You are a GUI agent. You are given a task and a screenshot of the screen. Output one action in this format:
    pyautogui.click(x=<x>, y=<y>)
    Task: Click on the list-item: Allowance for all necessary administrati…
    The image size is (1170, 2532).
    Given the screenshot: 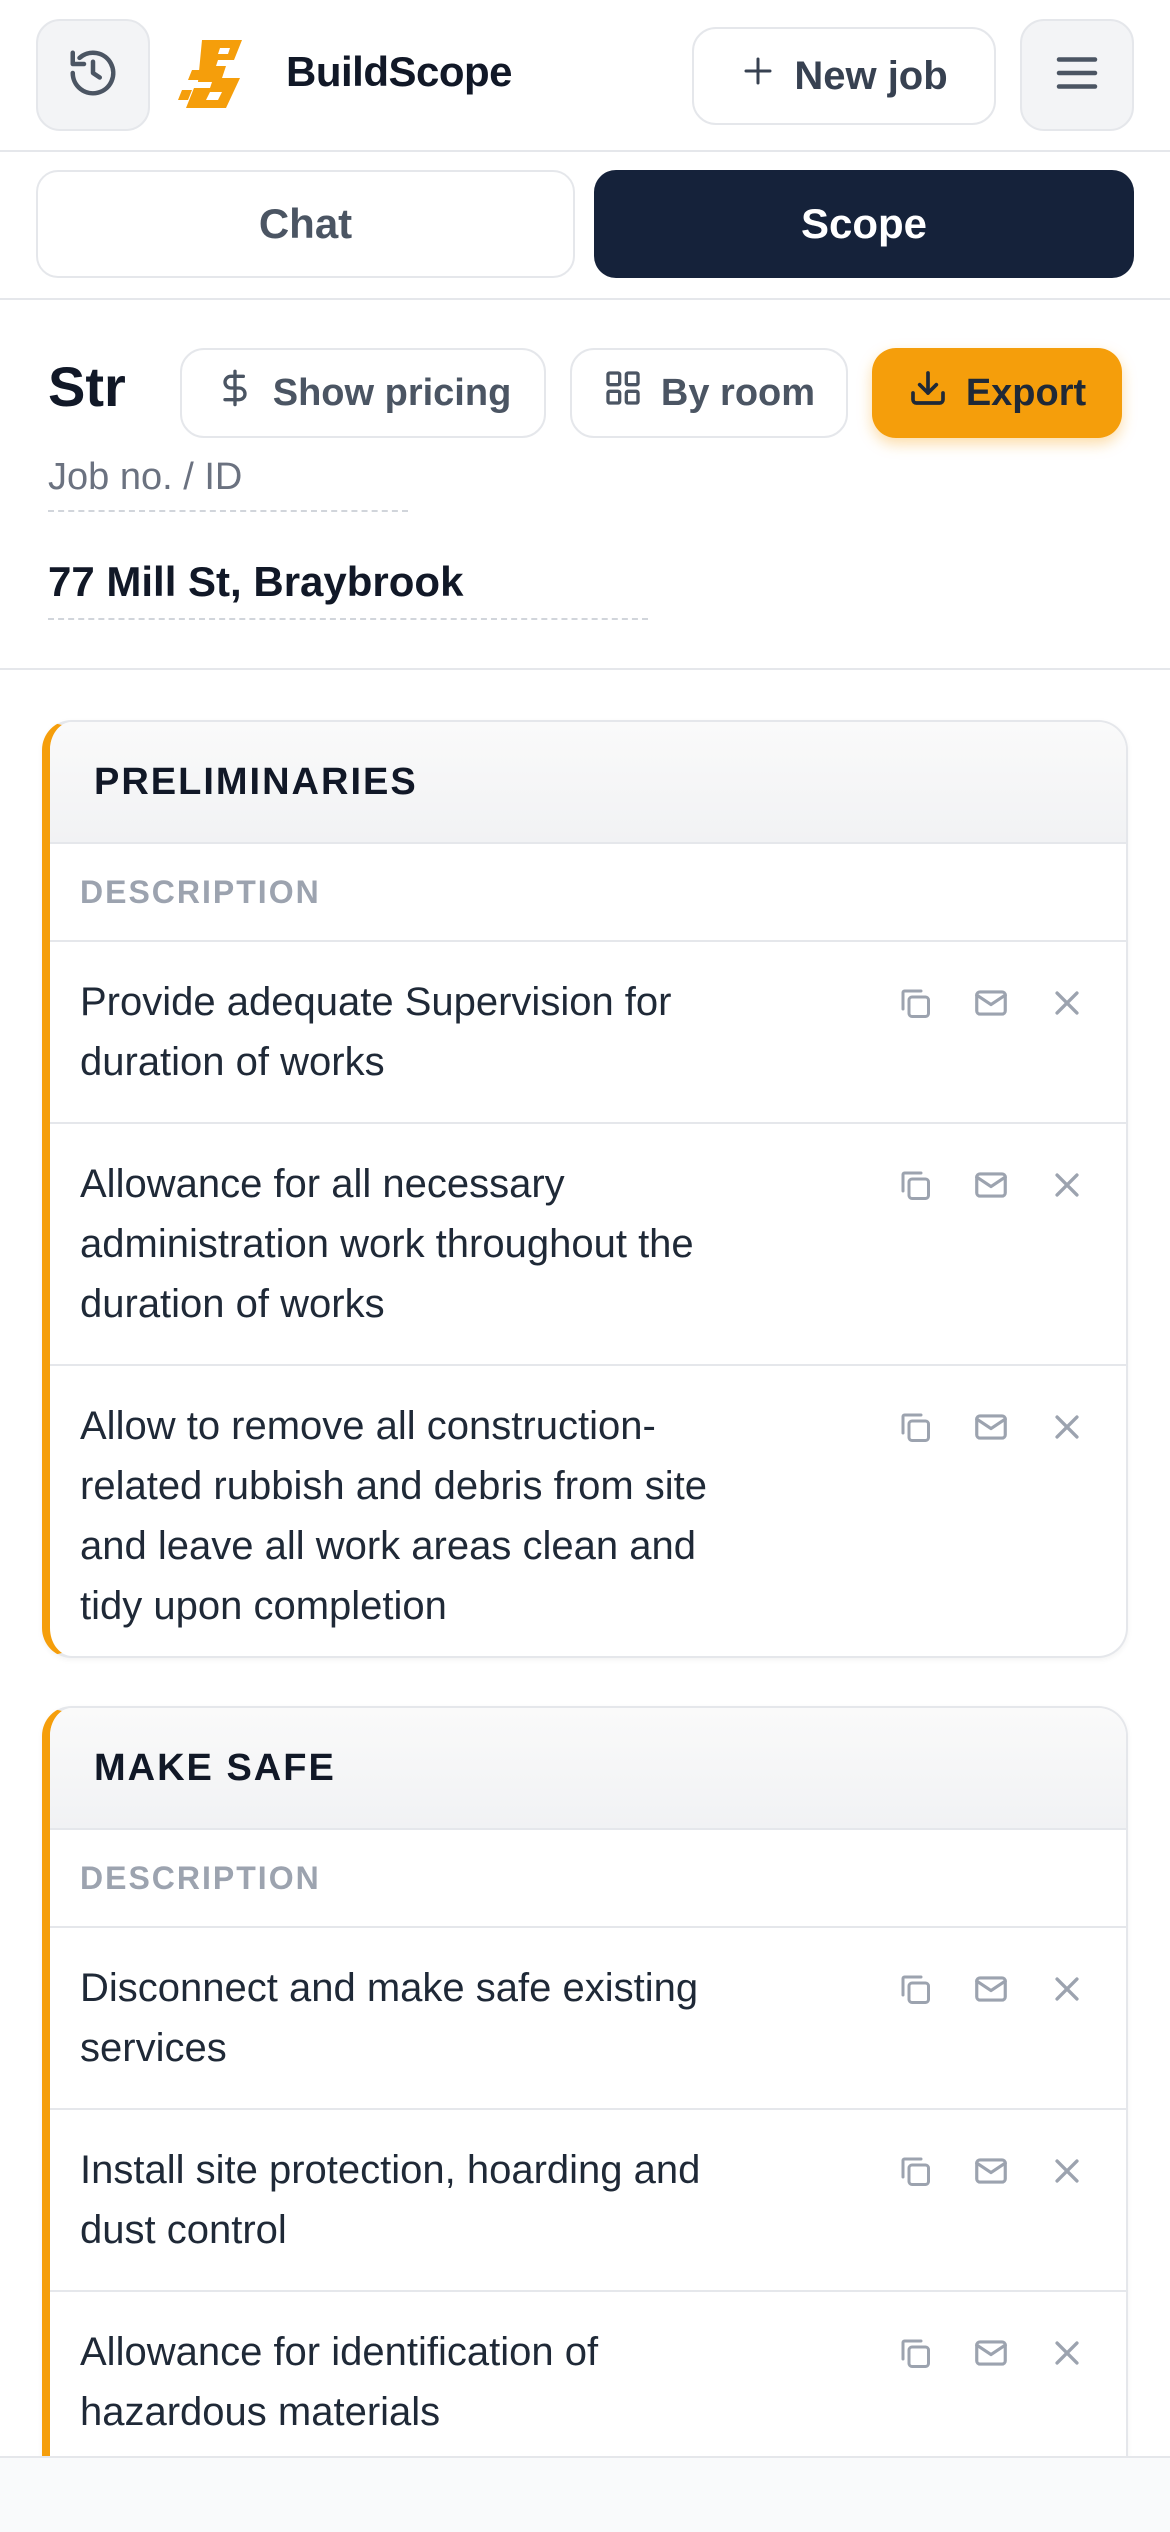 What is the action you would take?
    pyautogui.click(x=588, y=1245)
    